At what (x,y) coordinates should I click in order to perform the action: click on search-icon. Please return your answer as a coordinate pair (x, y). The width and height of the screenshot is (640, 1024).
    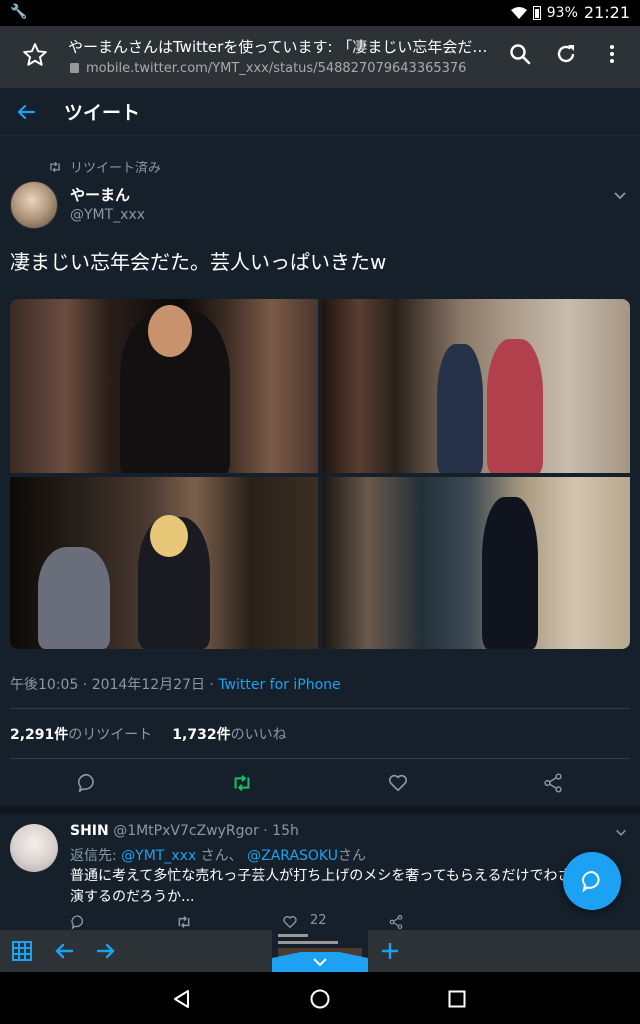
    Looking at the image, I should click on (520, 54).